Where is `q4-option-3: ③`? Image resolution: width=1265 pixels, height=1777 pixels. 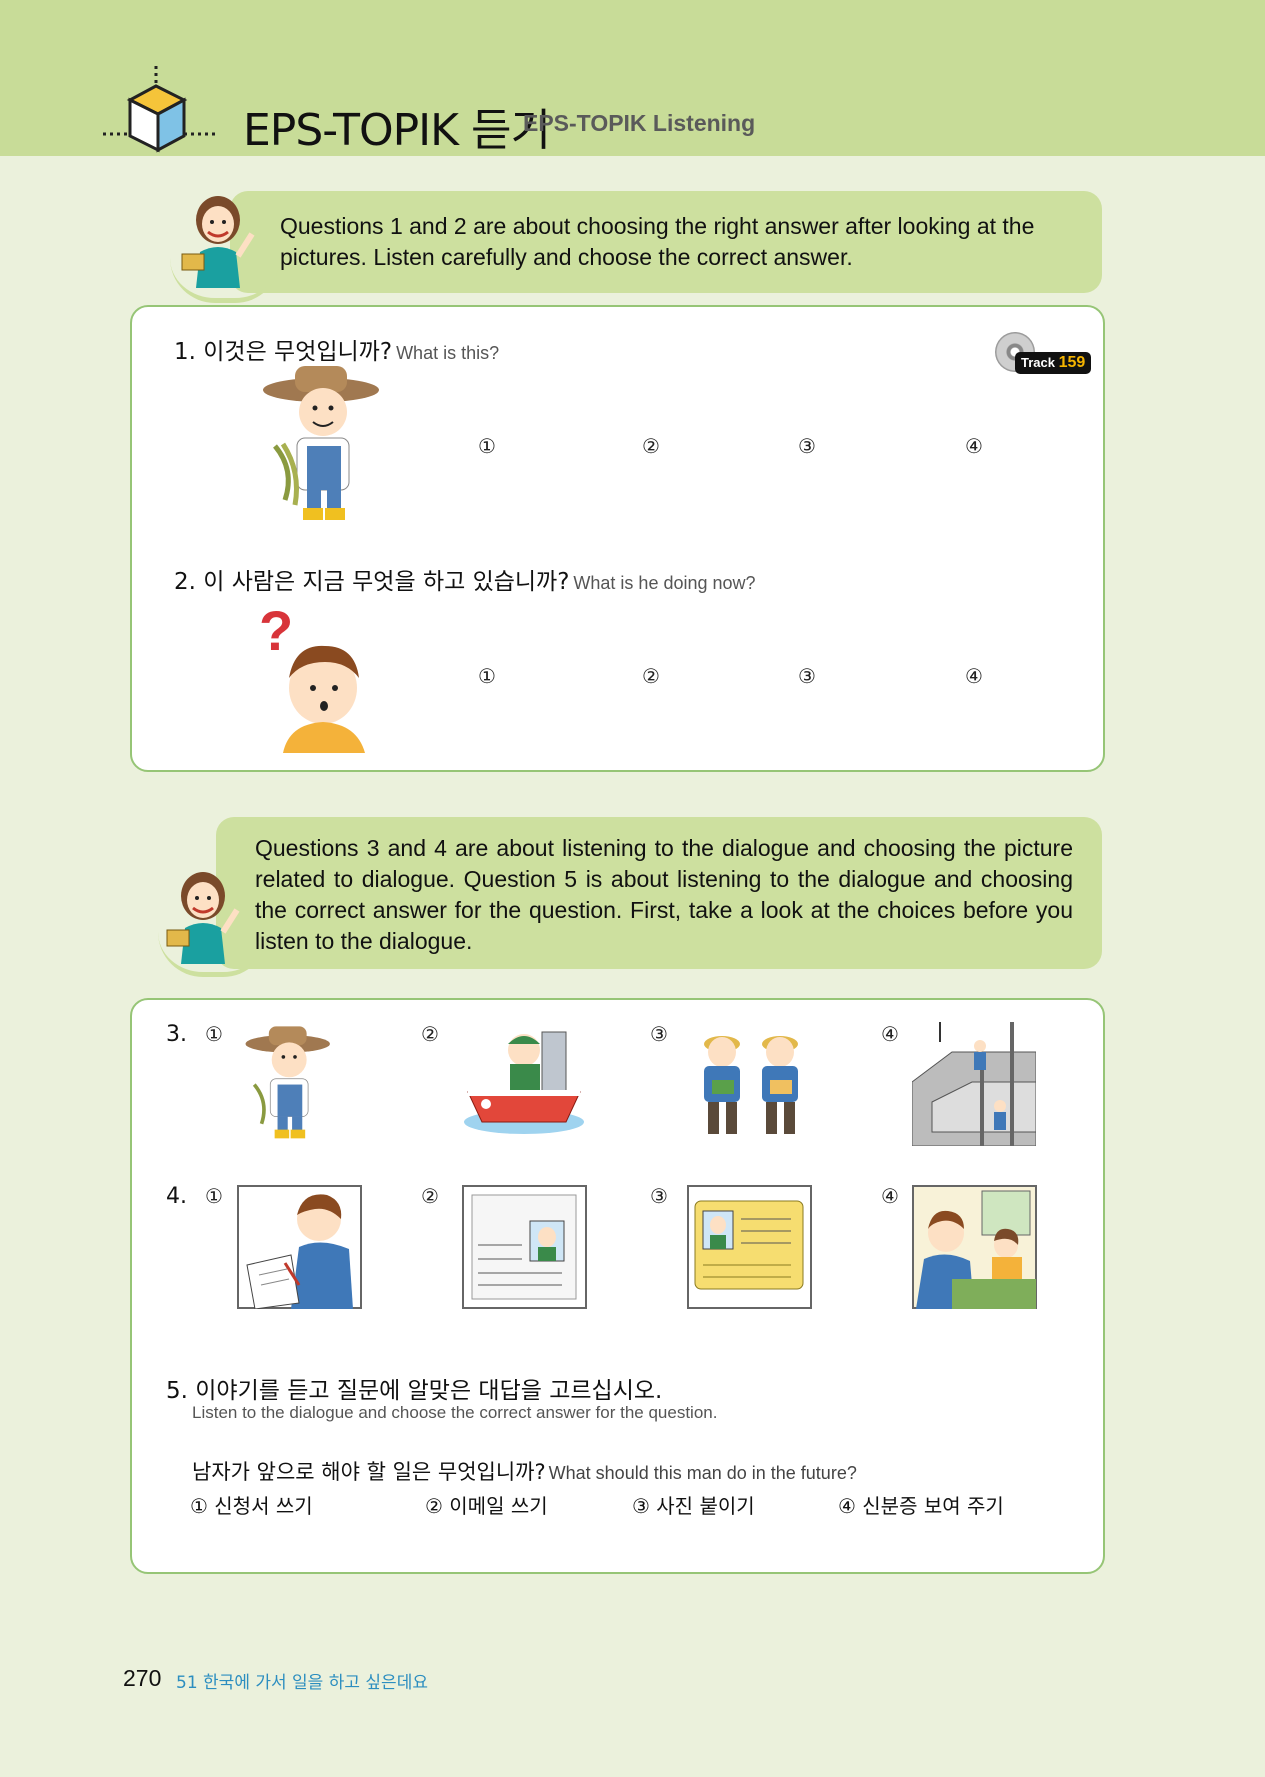
q4-option-3: ③ is located at coordinates (659, 1196).